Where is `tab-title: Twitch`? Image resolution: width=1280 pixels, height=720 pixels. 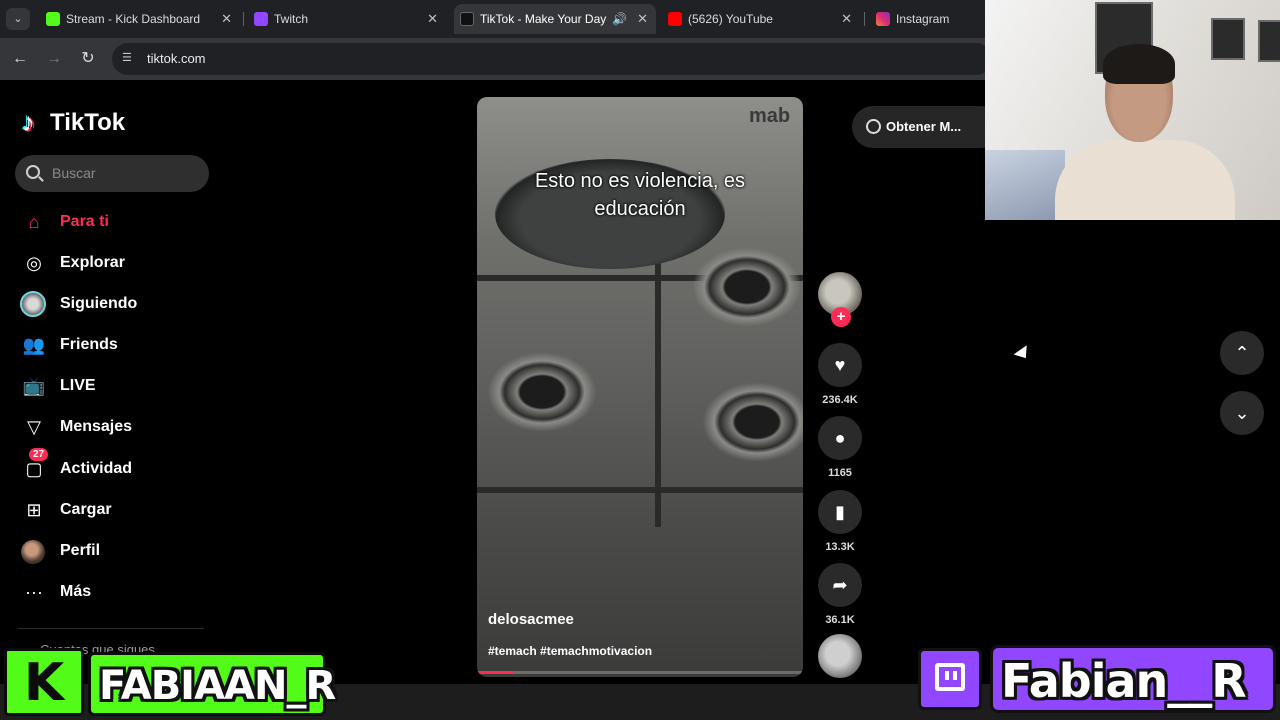 tab-title: Twitch is located at coordinates (291, 19).